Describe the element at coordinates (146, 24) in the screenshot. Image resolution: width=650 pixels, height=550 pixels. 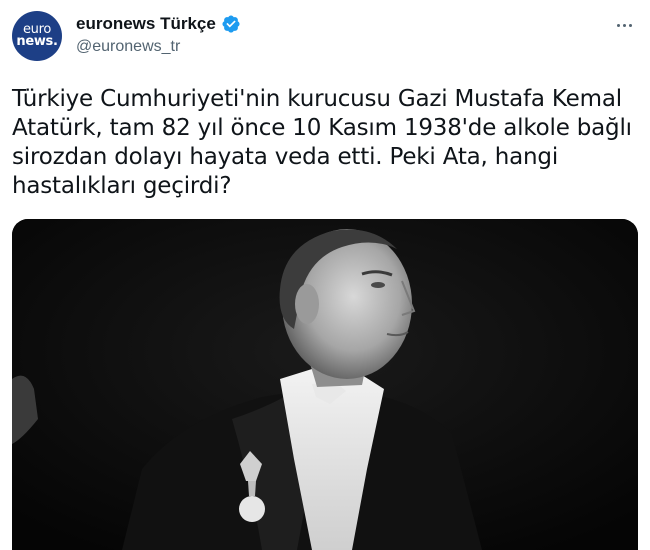
I see `display-name: euronews Türkçe` at that location.